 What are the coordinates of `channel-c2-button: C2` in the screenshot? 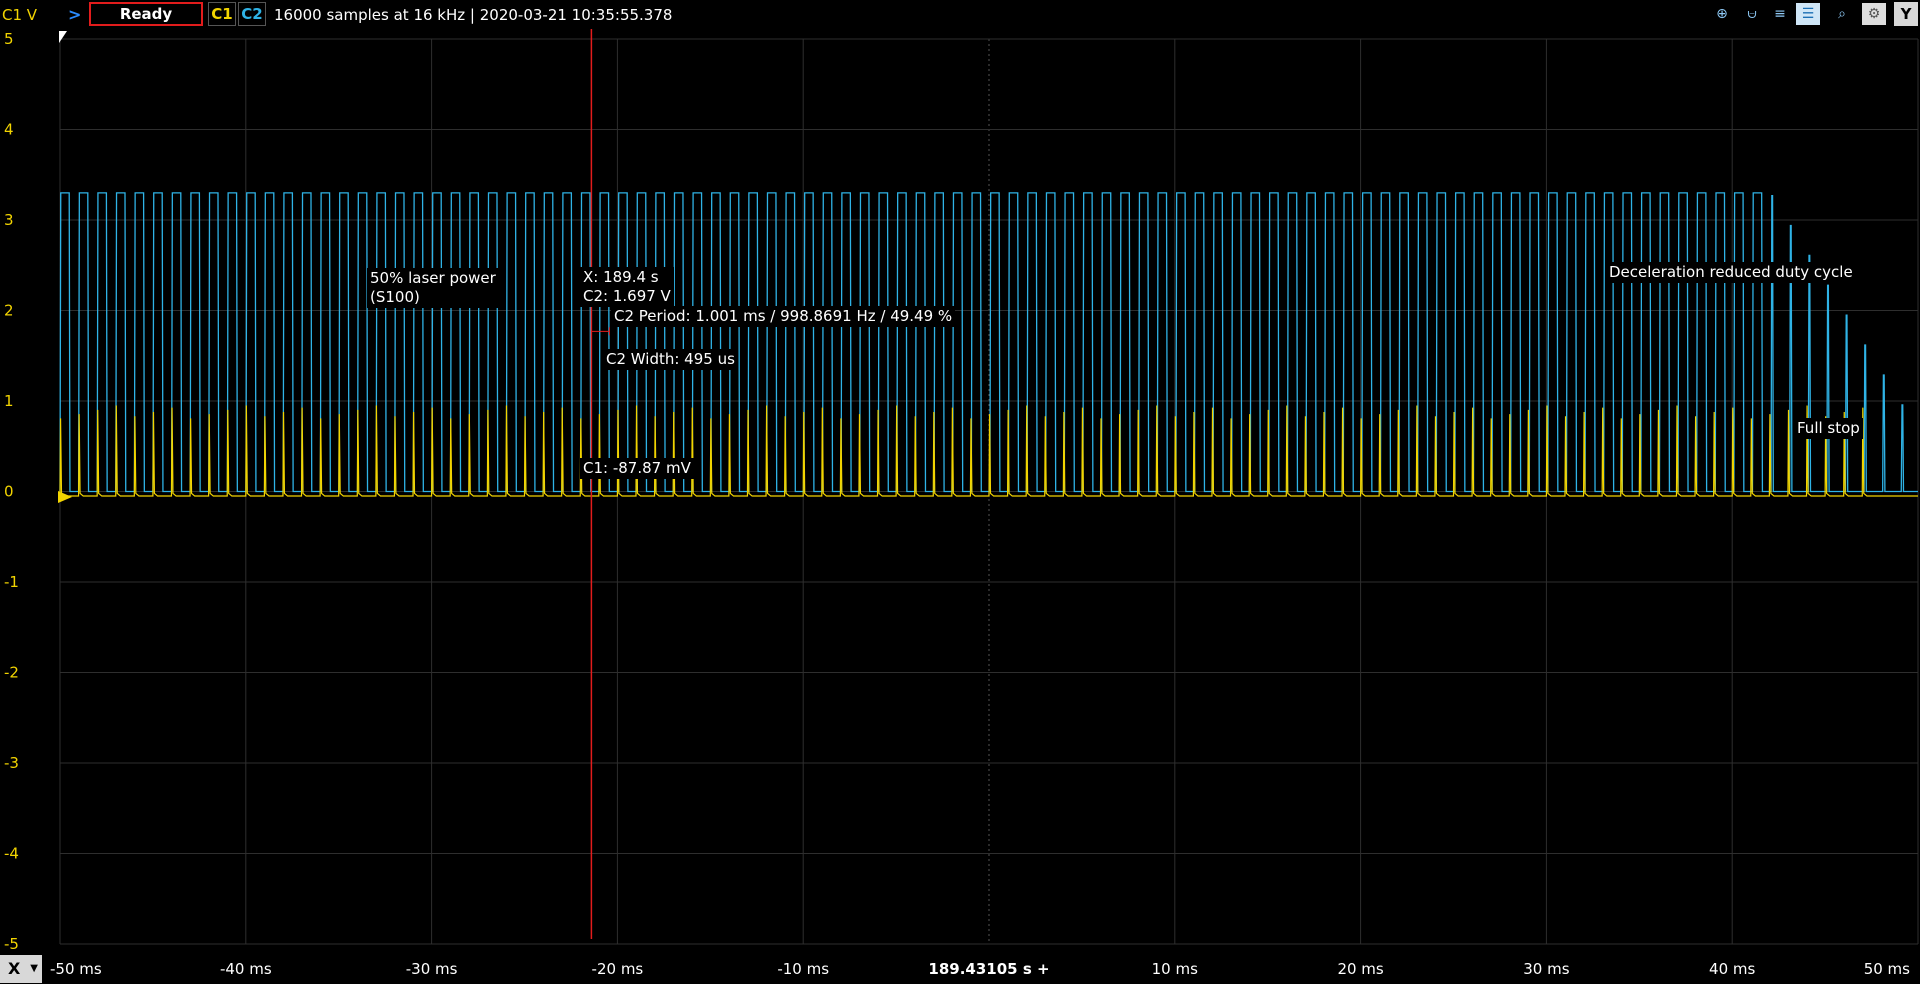 It's located at (252, 14).